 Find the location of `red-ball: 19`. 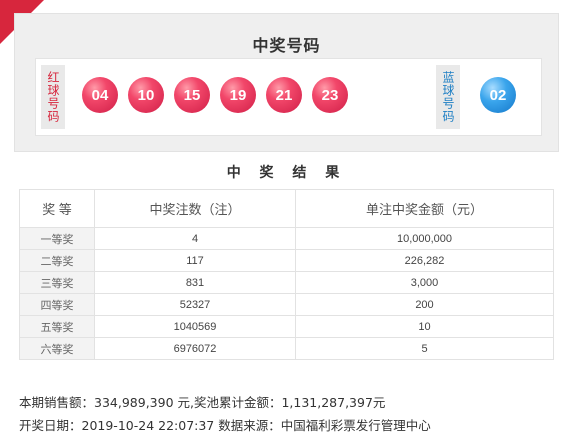

red-ball: 19 is located at coordinates (238, 95).